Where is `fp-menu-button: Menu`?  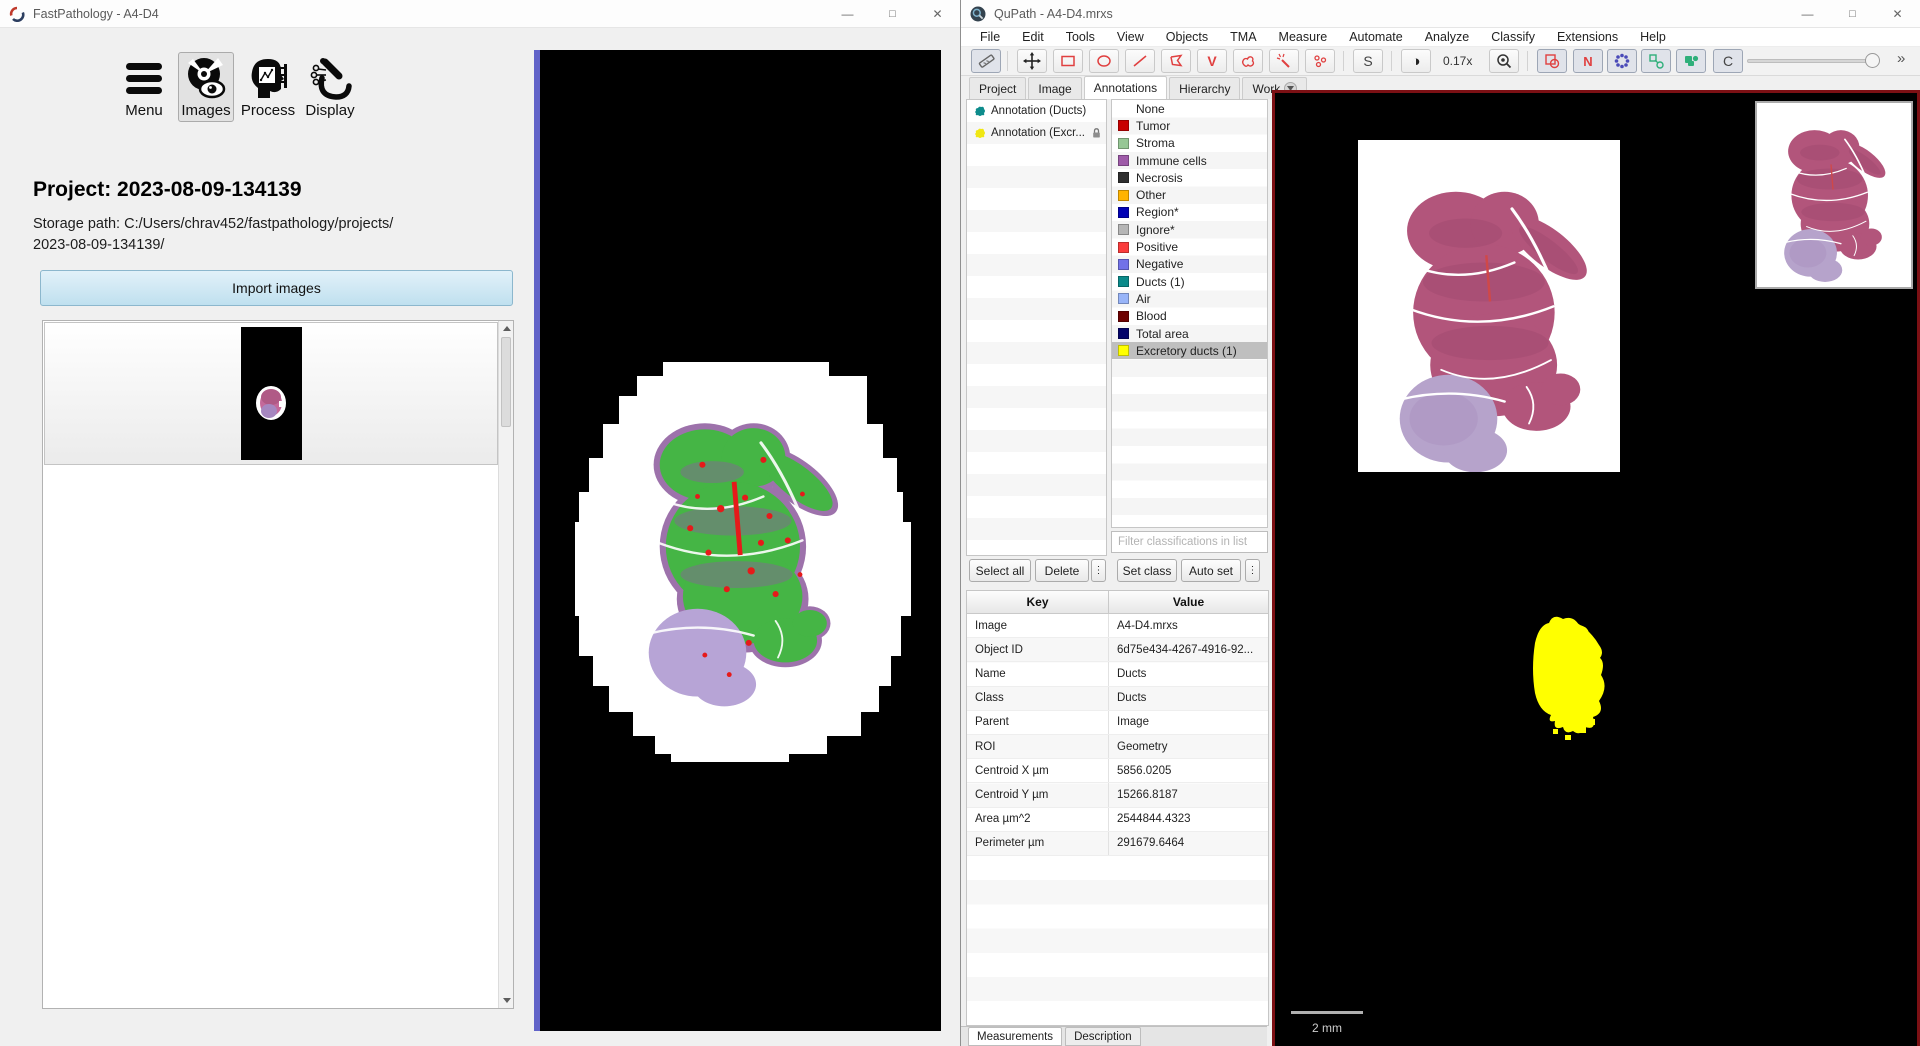 fp-menu-button: Menu is located at coordinates (144, 87).